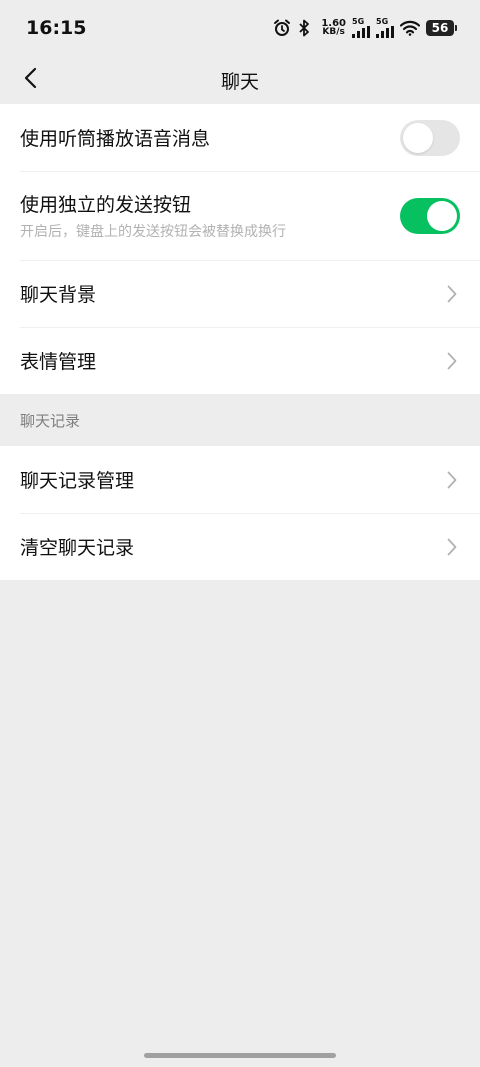  Describe the element at coordinates (240, 479) in the screenshot. I see `chat-history-management-row: 聊天记录管理` at that location.